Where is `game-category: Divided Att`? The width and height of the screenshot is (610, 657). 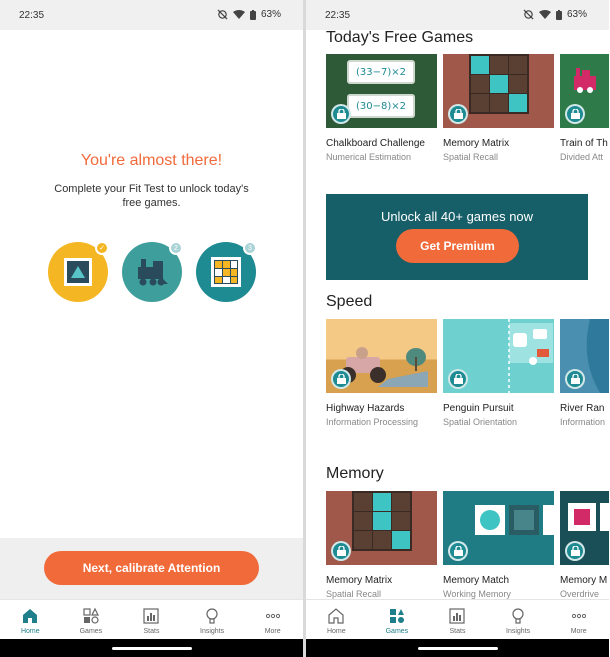 game-category: Divided Att is located at coordinates (582, 157).